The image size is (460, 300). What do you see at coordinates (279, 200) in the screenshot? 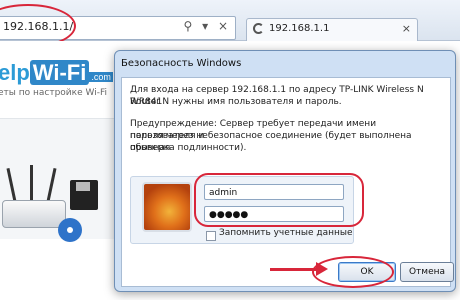
I see `credentials-highlight-oval` at bounding box center [279, 200].